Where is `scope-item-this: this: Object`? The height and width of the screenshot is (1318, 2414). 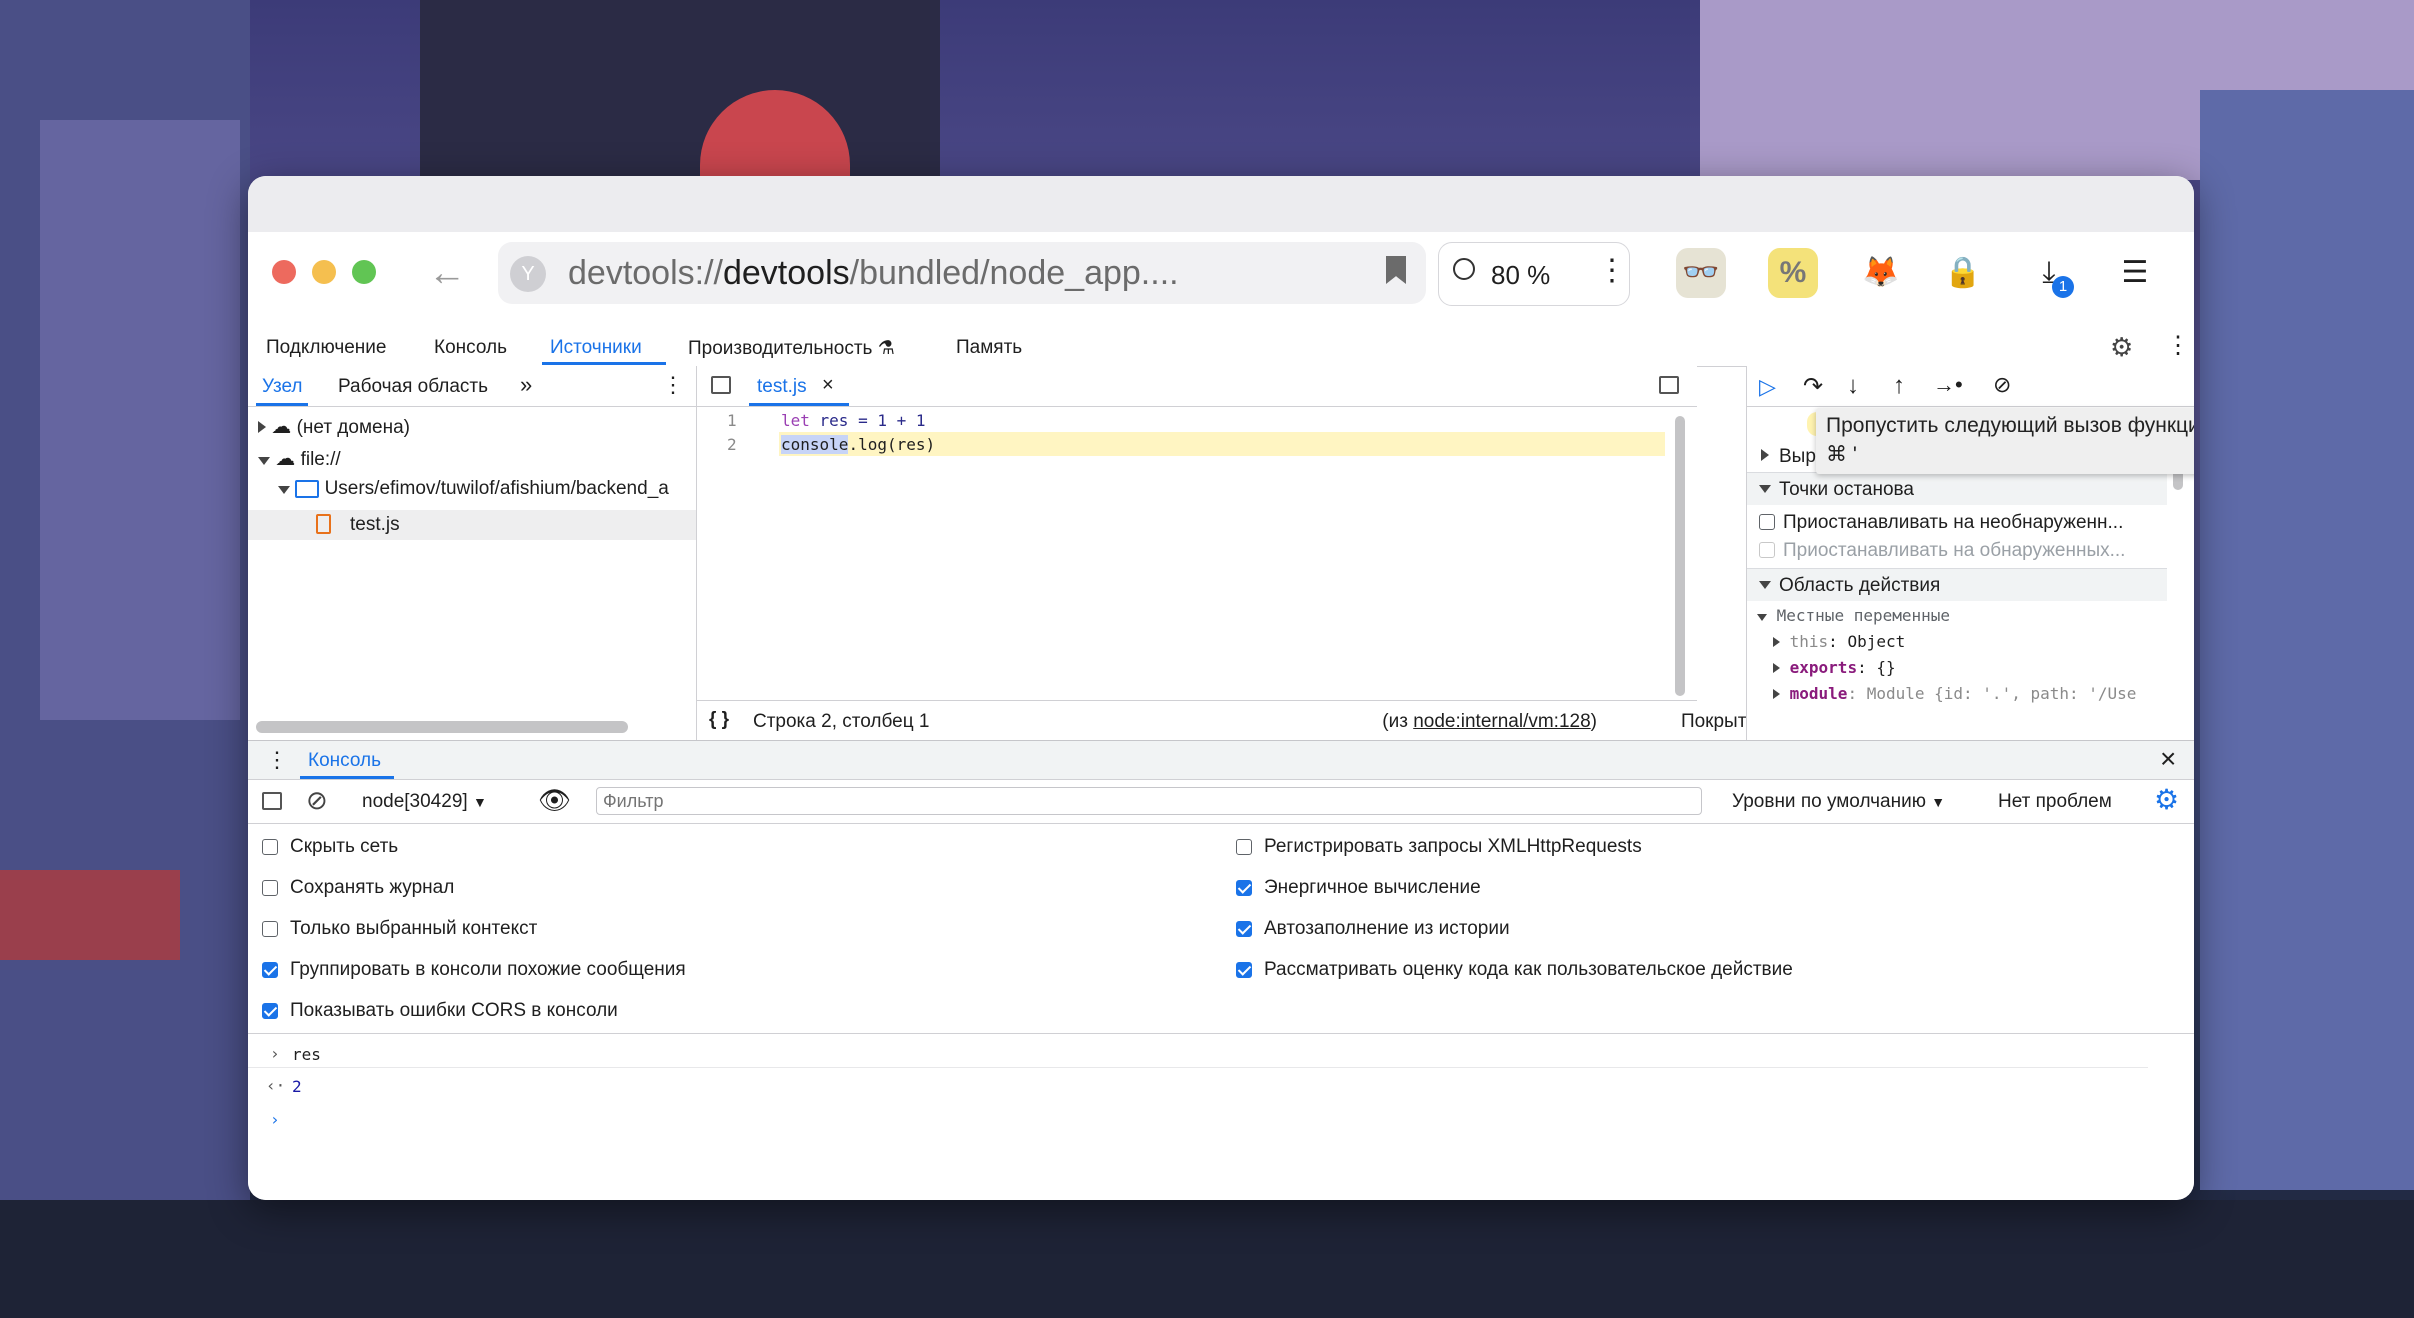
scope-item-this: this: Object is located at coordinates (1839, 641).